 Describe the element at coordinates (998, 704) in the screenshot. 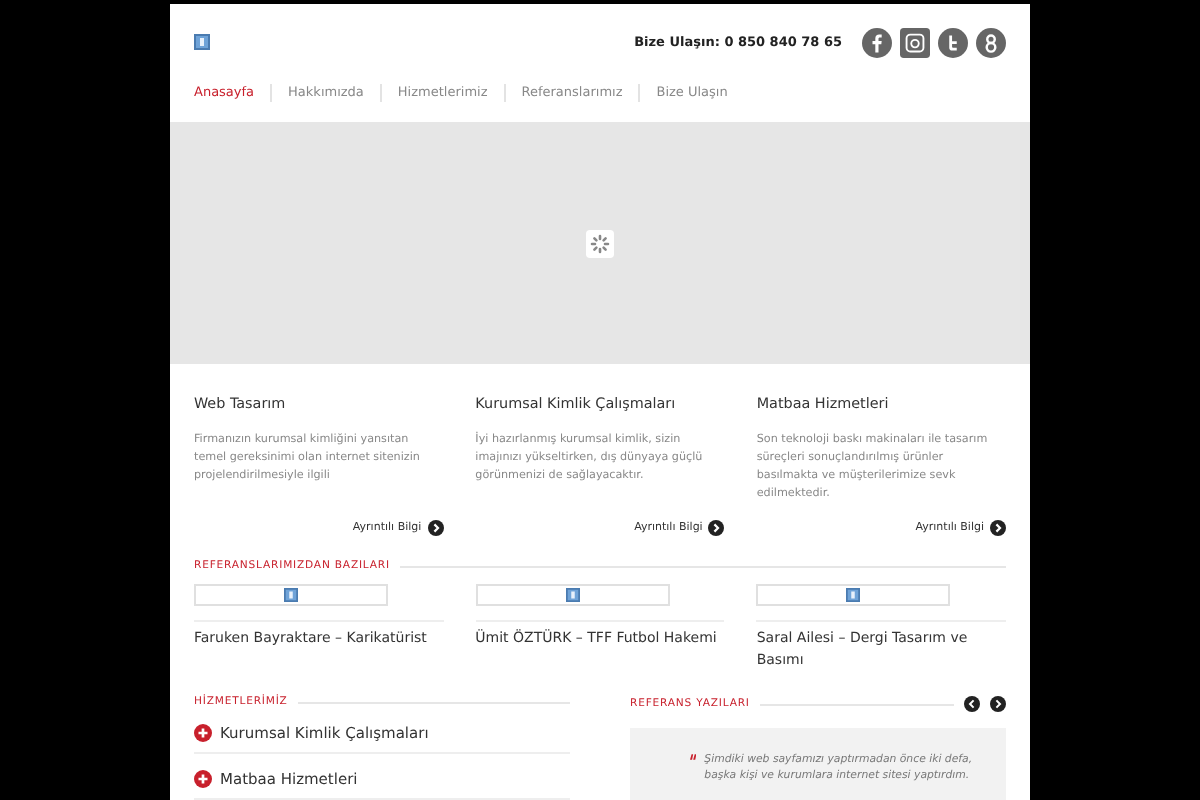

I see `next-icon` at that location.